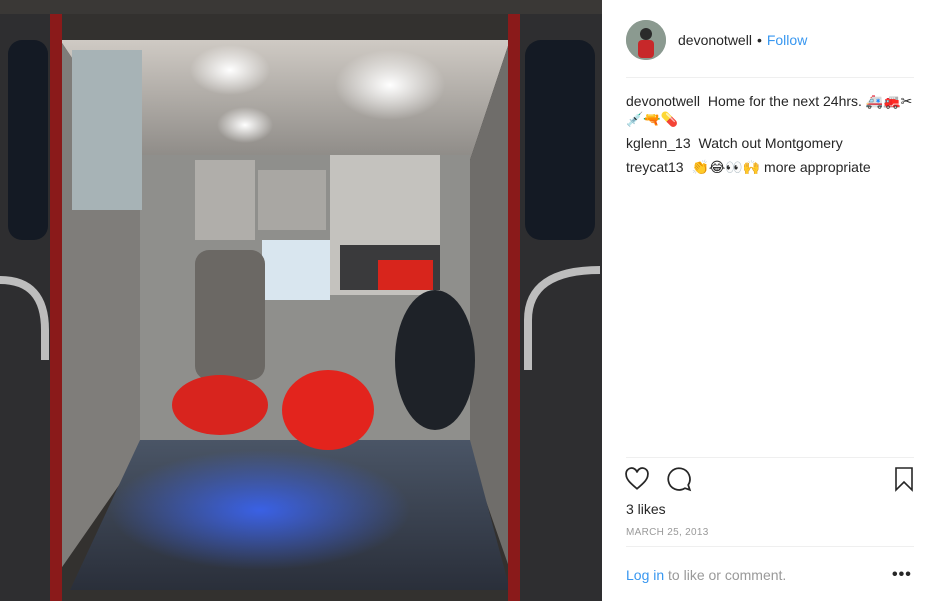  What do you see at coordinates (658, 143) in the screenshot?
I see `comment-username: kglenn_13` at bounding box center [658, 143].